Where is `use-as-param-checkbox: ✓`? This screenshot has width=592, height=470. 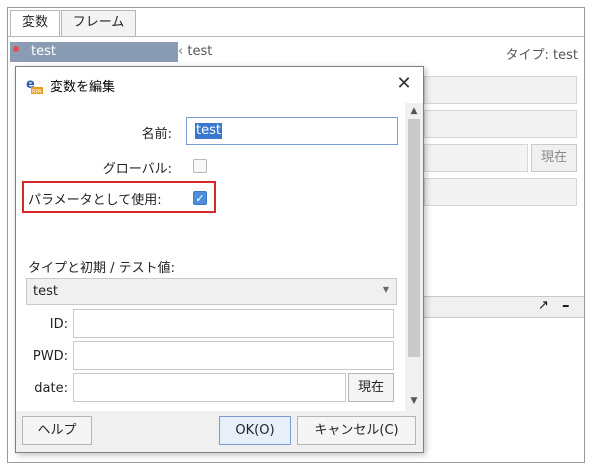 use-as-param-checkbox: ✓ is located at coordinates (200, 198).